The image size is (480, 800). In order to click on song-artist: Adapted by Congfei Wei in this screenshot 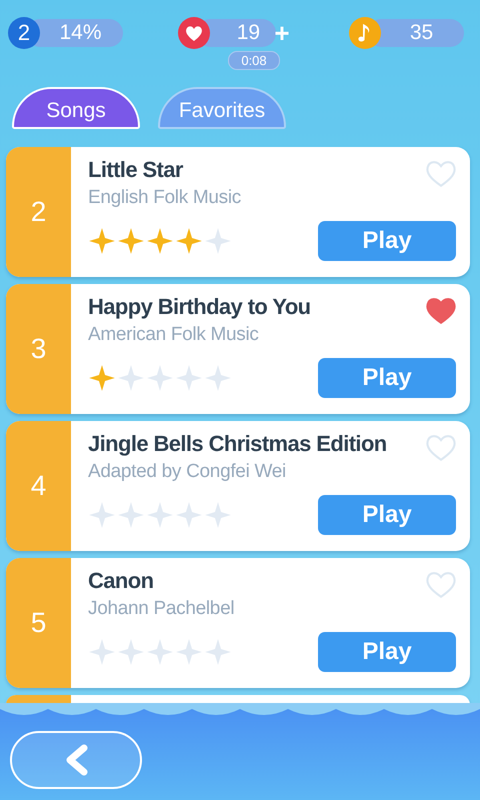, I will do `click(187, 472)`.